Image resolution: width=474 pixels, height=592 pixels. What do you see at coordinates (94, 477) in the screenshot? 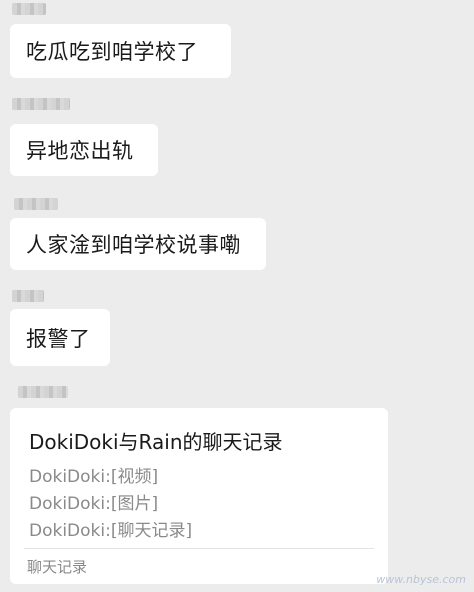
I see `chat-record-line: DokiDoki:[视频]` at bounding box center [94, 477].